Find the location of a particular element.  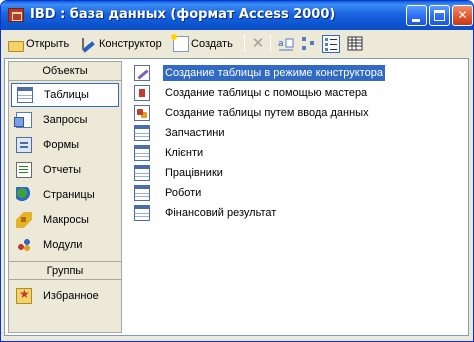

design-icon is located at coordinates (89, 44).